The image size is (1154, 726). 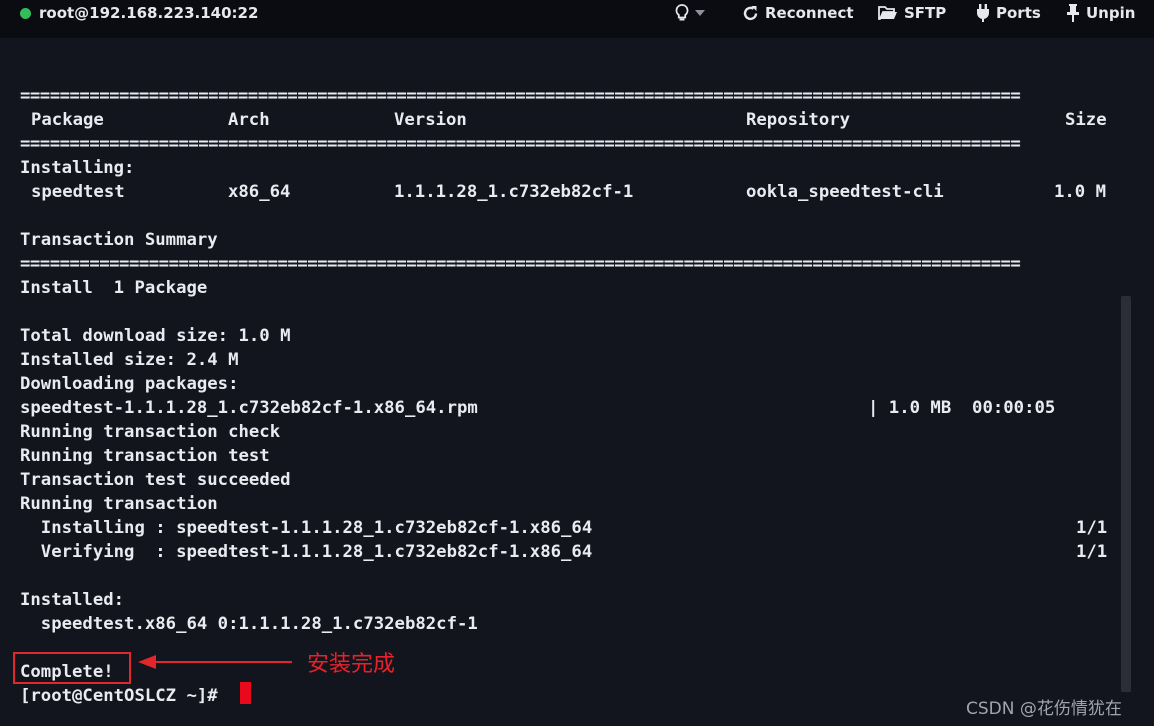 I want to click on transaction-check: Running transaction check, so click(x=150, y=432).